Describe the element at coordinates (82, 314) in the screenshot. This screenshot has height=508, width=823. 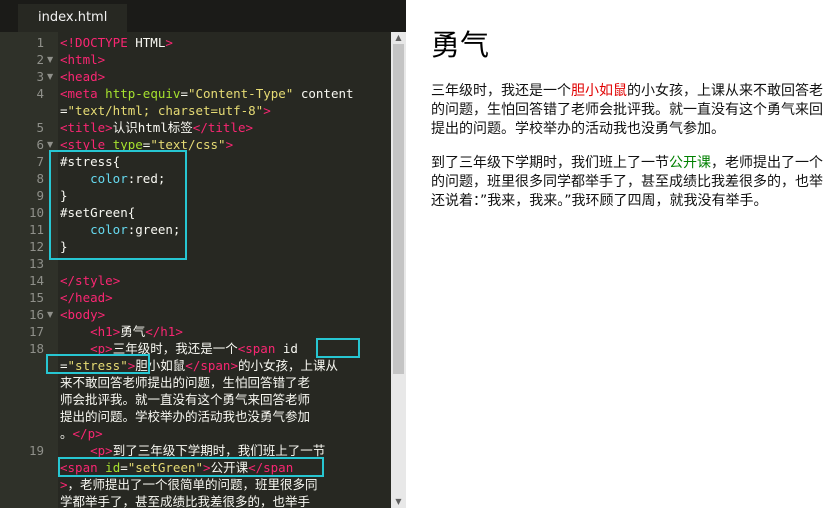
I see `code-line: <body>` at that location.